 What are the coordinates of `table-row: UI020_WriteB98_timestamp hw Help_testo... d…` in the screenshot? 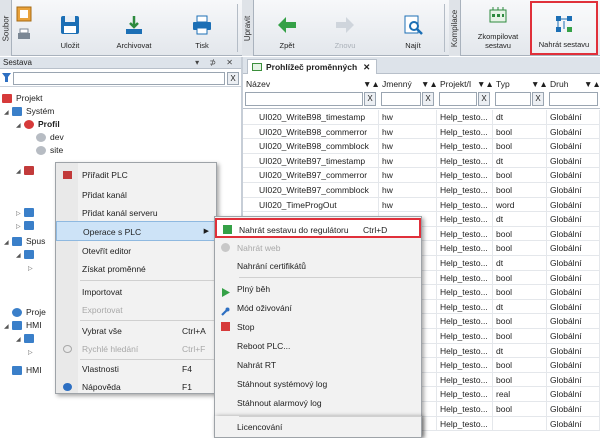 It's located at (421, 117).